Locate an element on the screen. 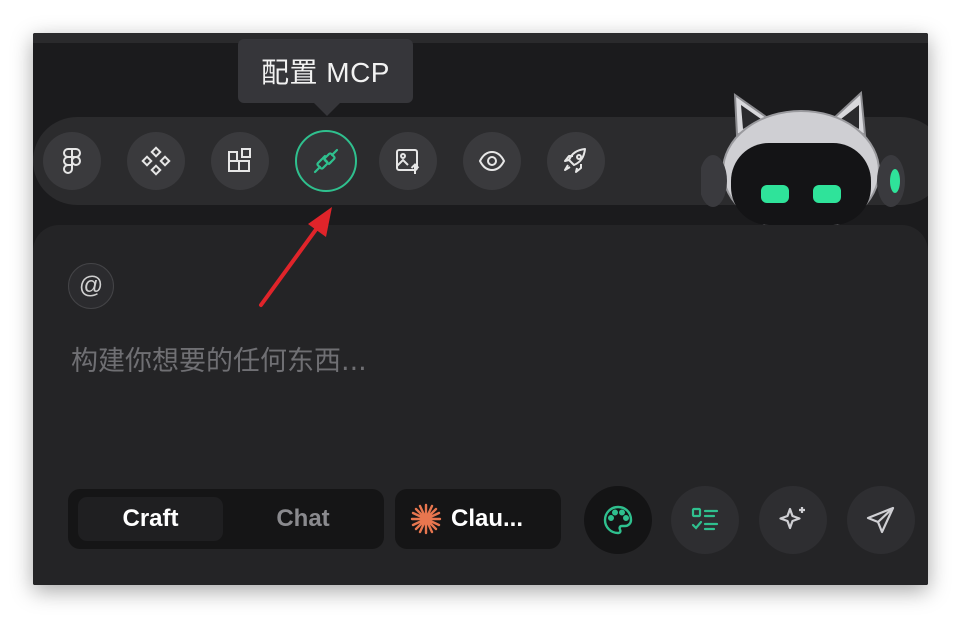 The width and height of the screenshot is (960, 618). palette-icon is located at coordinates (618, 520).